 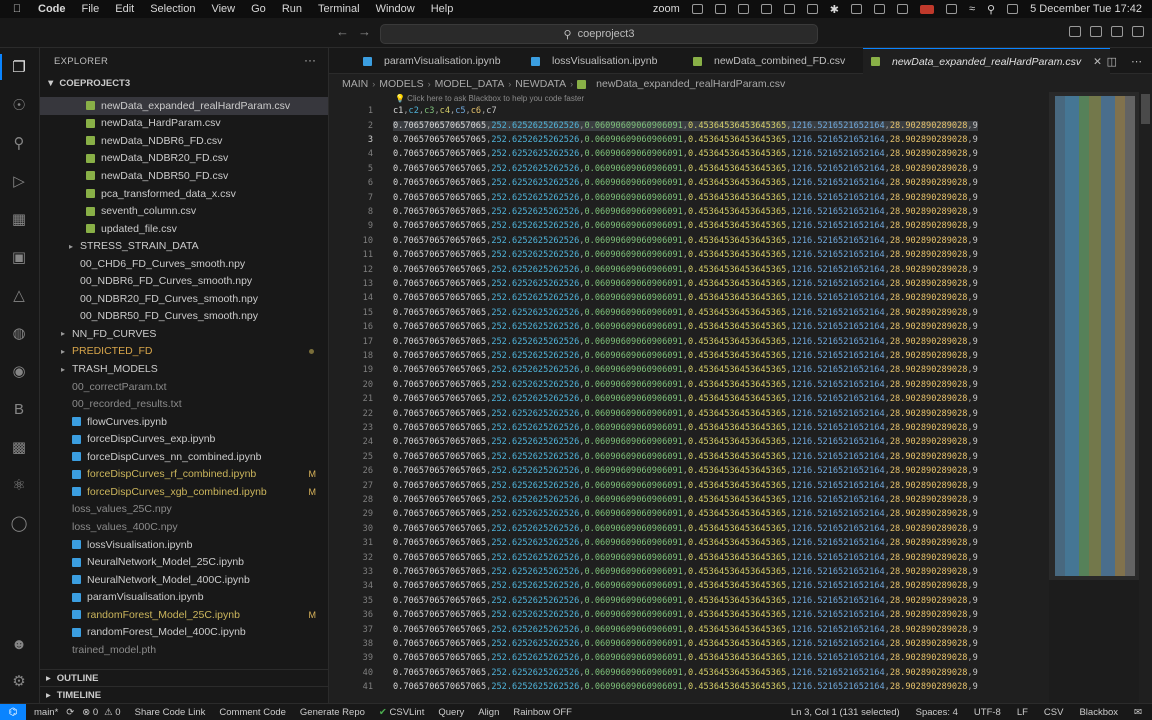 What do you see at coordinates (1145, 109) in the screenshot?
I see `scrollbar-thumb` at bounding box center [1145, 109].